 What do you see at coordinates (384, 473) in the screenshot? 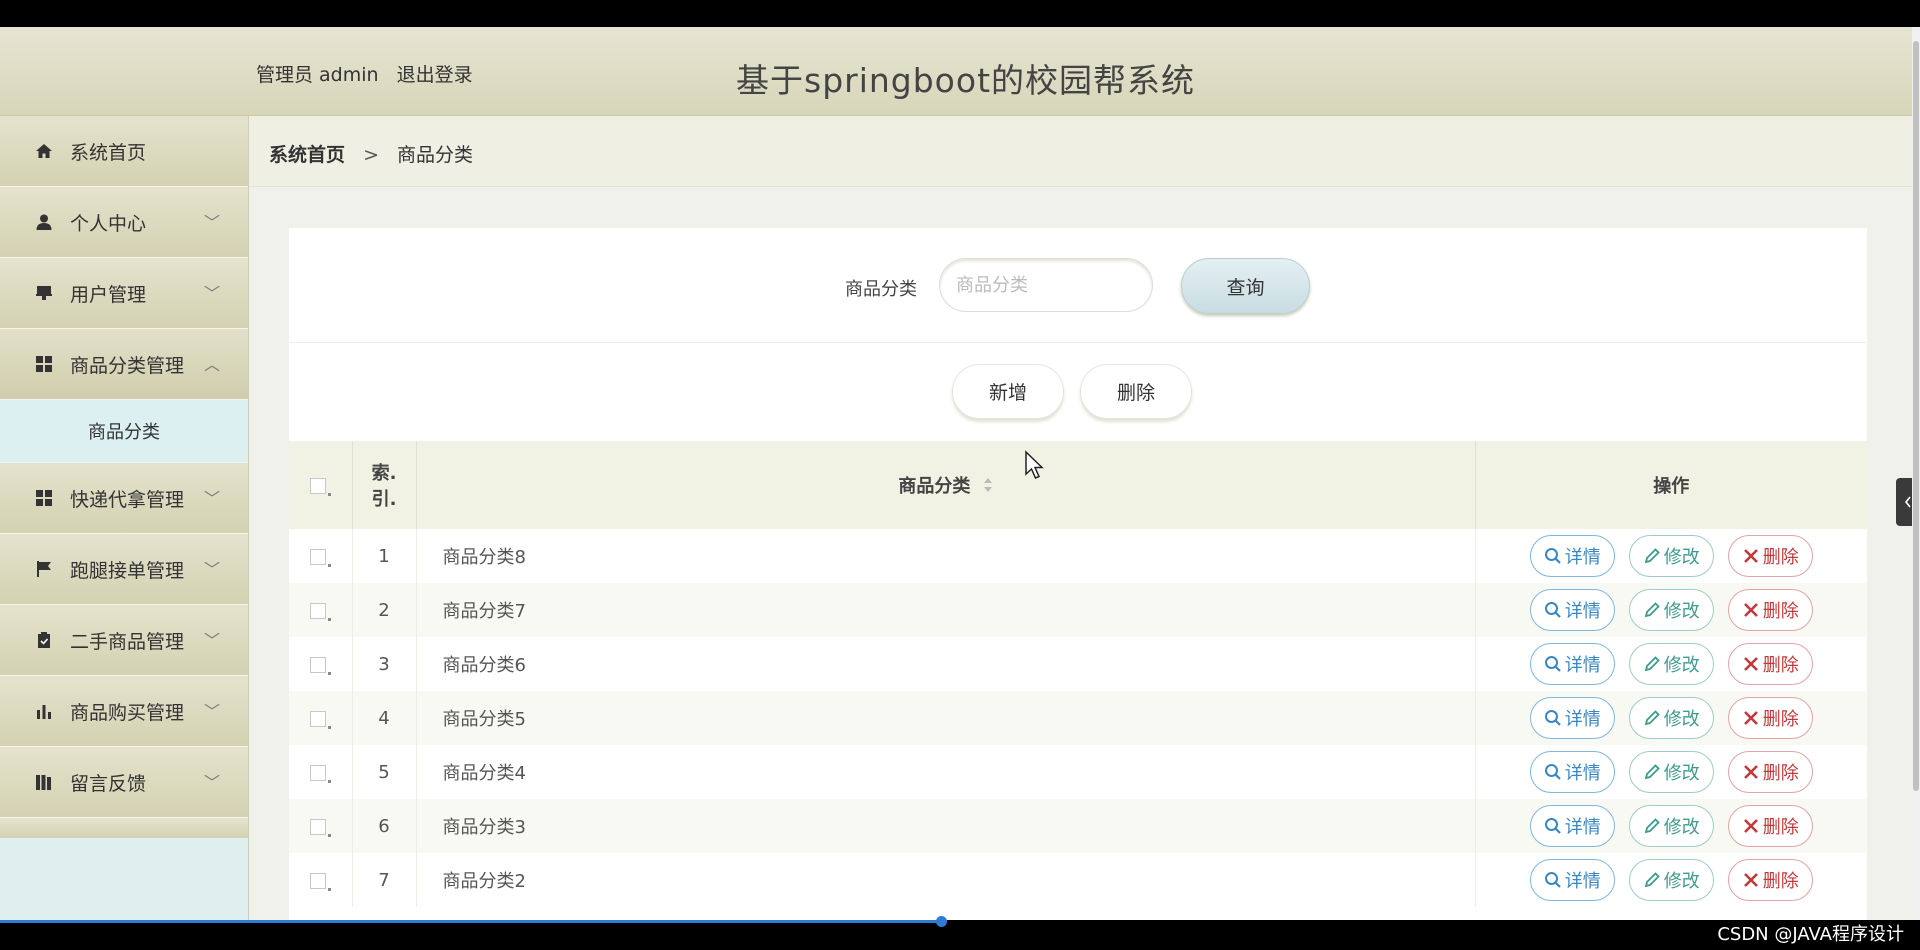
I see `index-header-line1: 索.` at bounding box center [384, 473].